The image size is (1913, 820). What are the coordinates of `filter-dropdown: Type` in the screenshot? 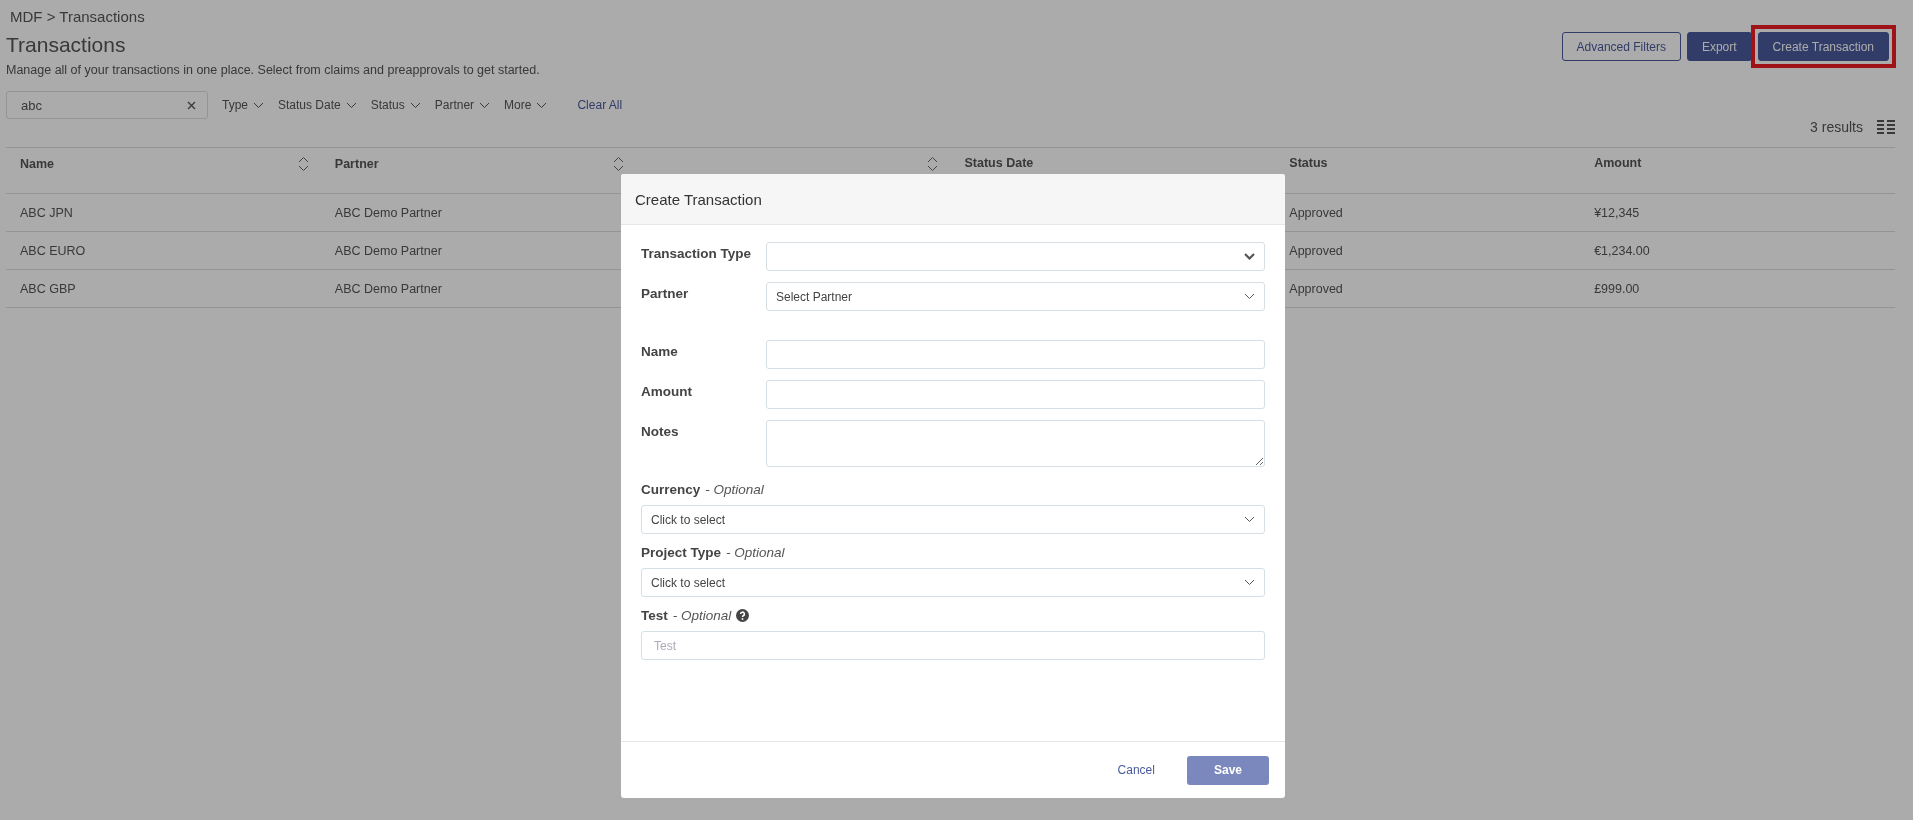 It's located at (243, 105).